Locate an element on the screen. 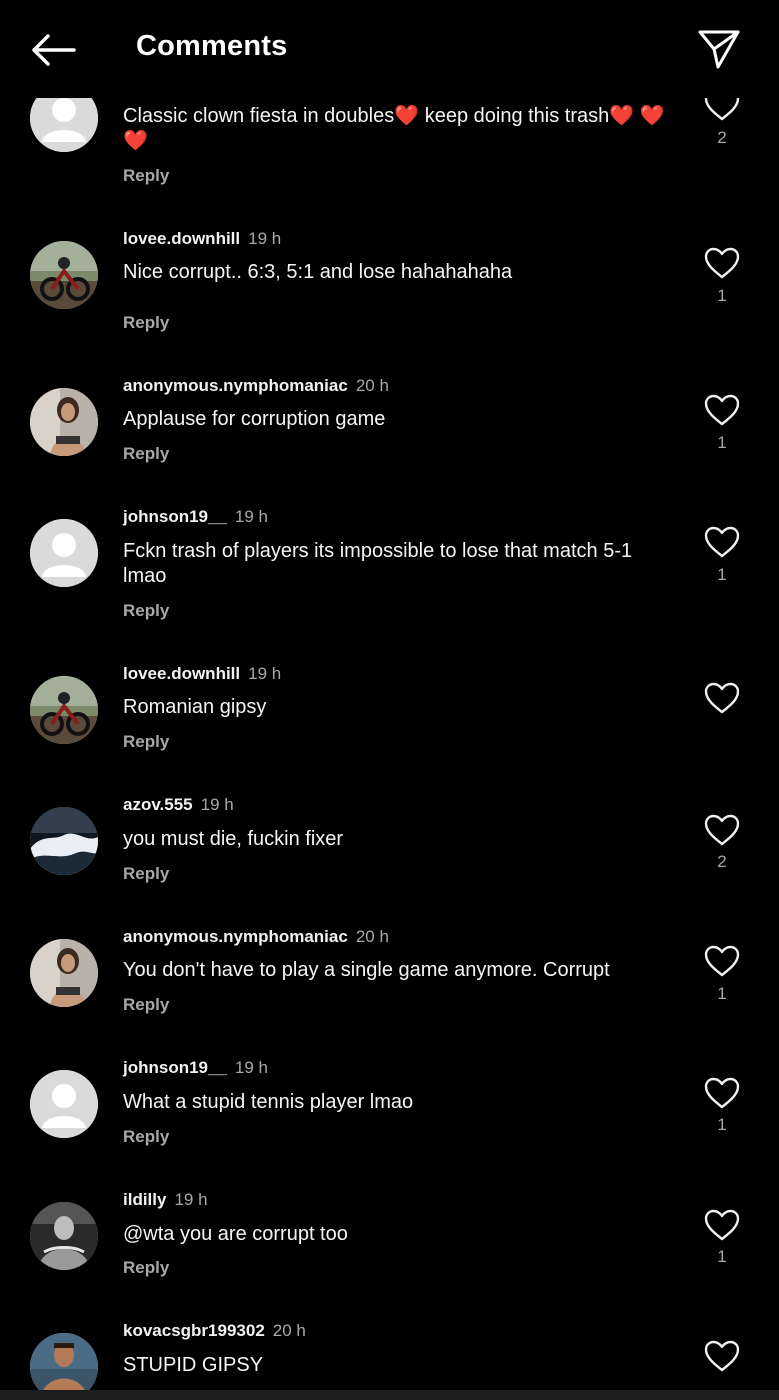  send-icon is located at coordinates (719, 49).